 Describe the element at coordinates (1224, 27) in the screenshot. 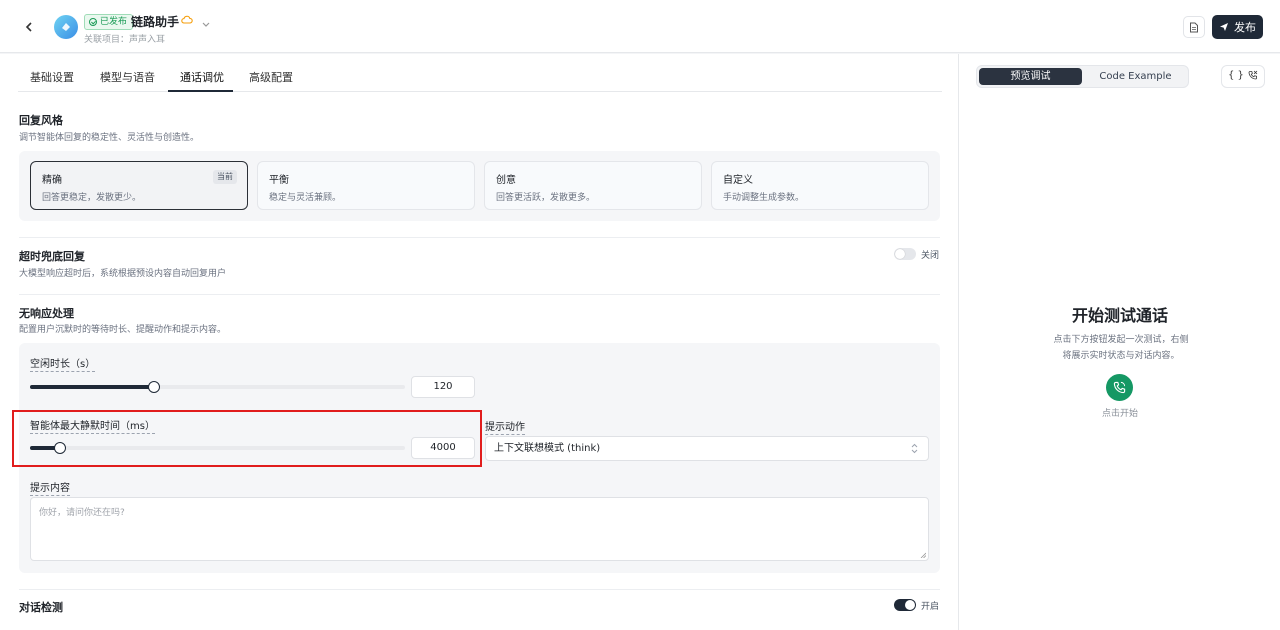

I see `send-icon` at that location.